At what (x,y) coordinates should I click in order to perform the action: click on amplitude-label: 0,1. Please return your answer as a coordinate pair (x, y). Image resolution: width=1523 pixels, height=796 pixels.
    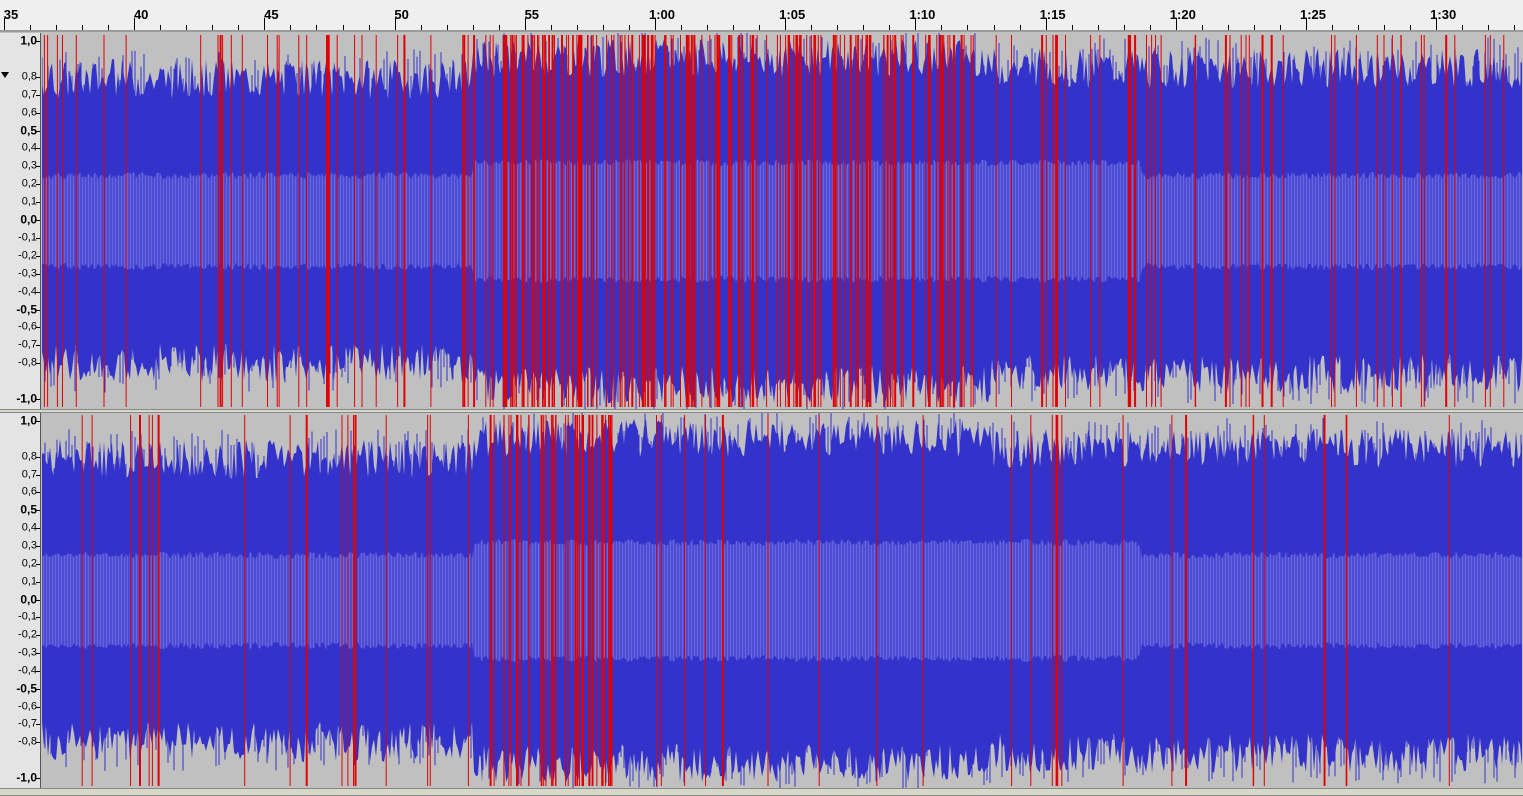
    Looking at the image, I should click on (29, 581).